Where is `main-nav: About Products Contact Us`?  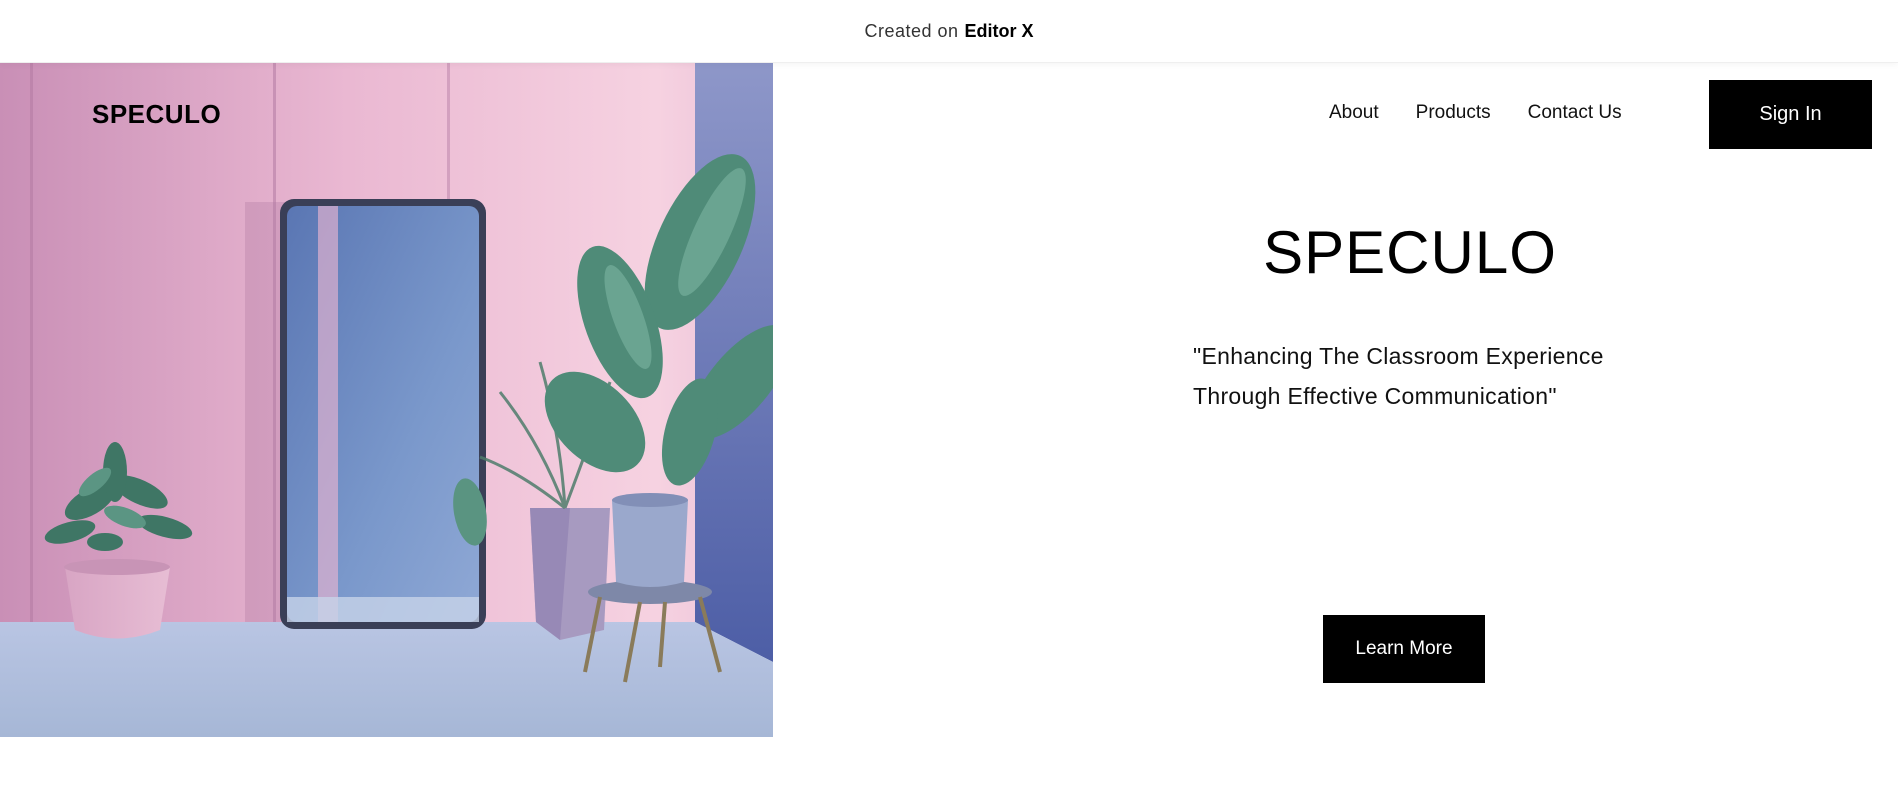 main-nav: About Products Contact Us is located at coordinates (1475, 113).